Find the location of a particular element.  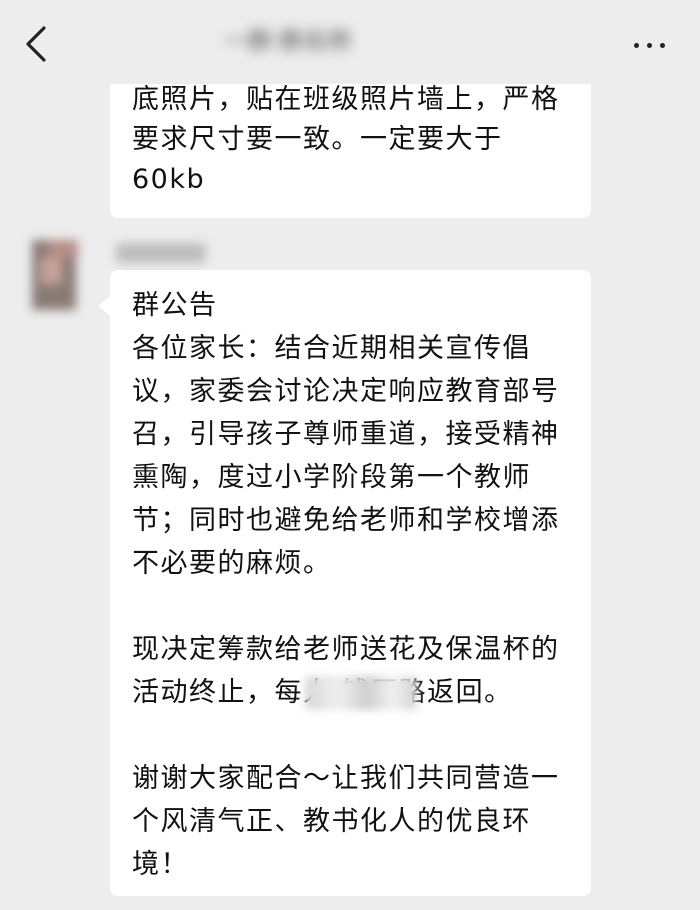

chat-title: 一群·群名称 is located at coordinates (349, 41).